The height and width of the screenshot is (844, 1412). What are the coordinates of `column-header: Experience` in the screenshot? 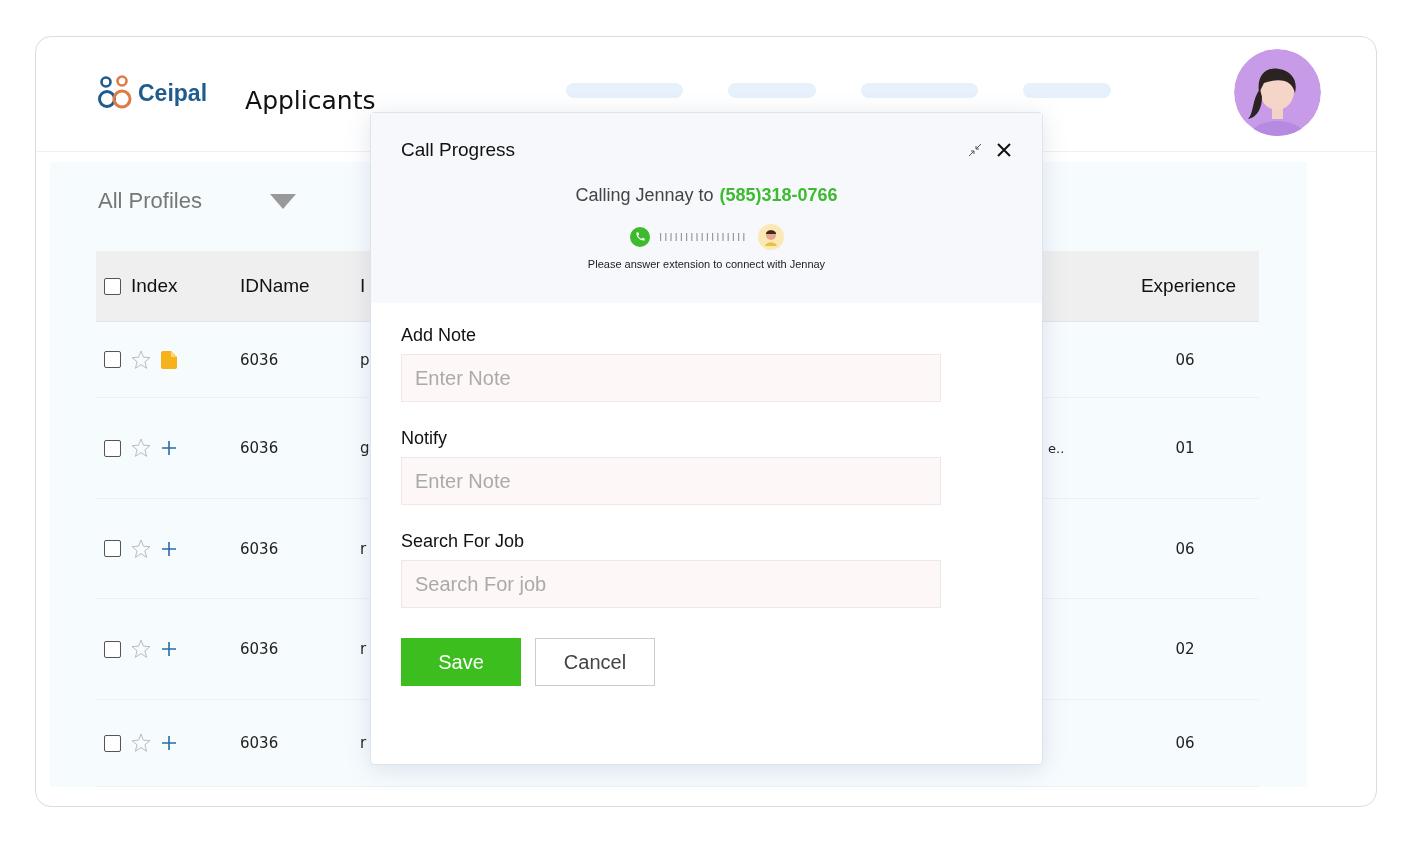 It's located at (1188, 286).